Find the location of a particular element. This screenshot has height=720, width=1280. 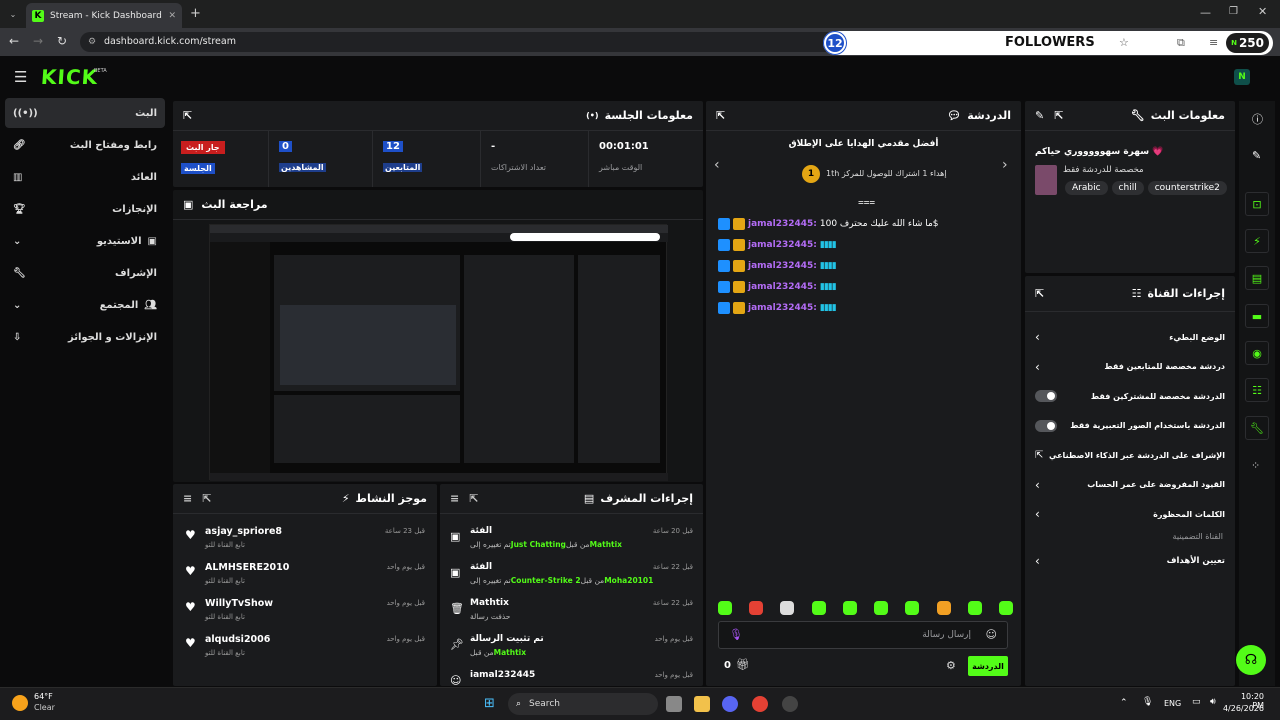

site-info-icon: ⚙ is located at coordinates (92, 42).